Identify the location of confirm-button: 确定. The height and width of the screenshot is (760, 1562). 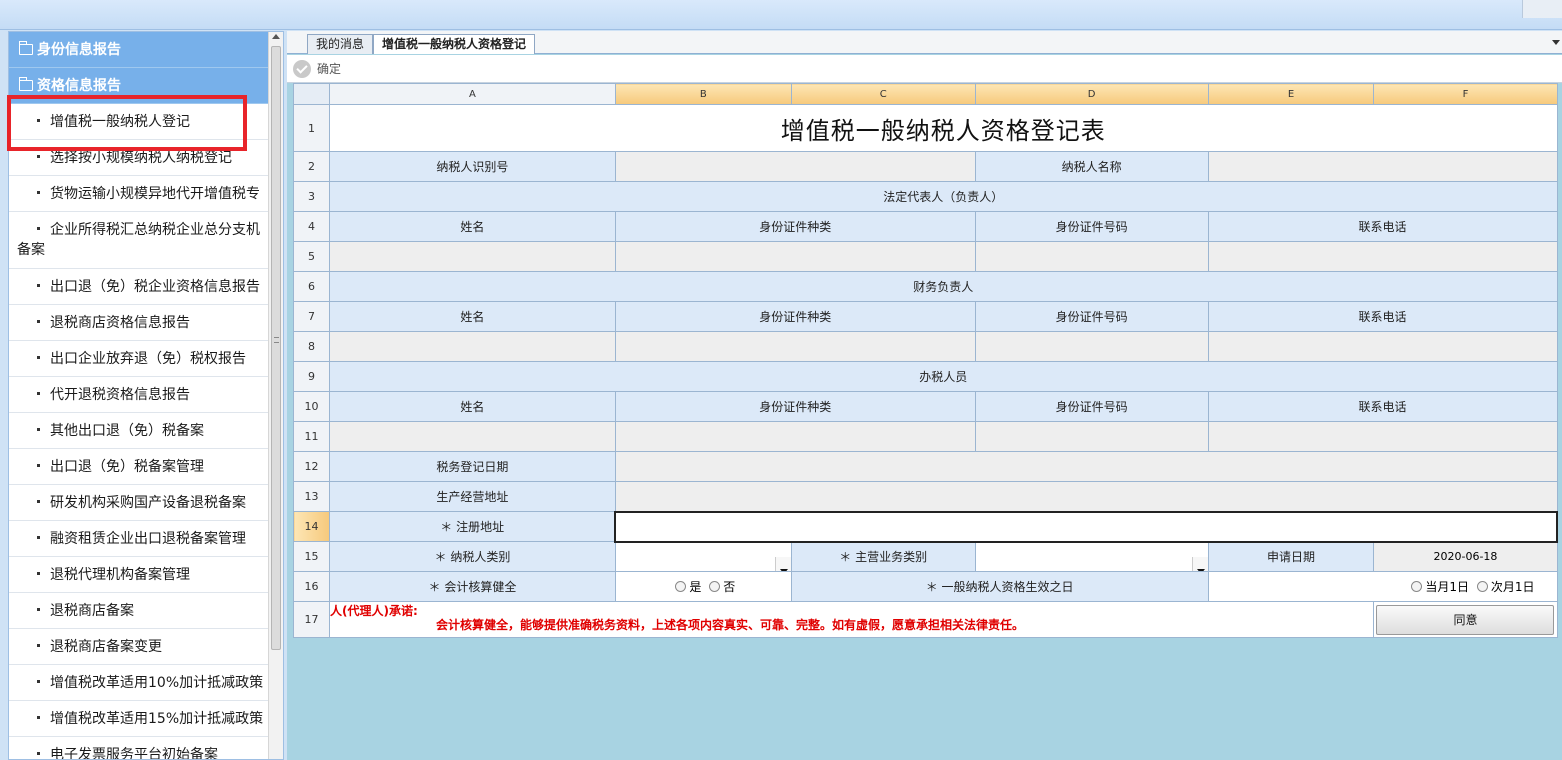
(317, 69).